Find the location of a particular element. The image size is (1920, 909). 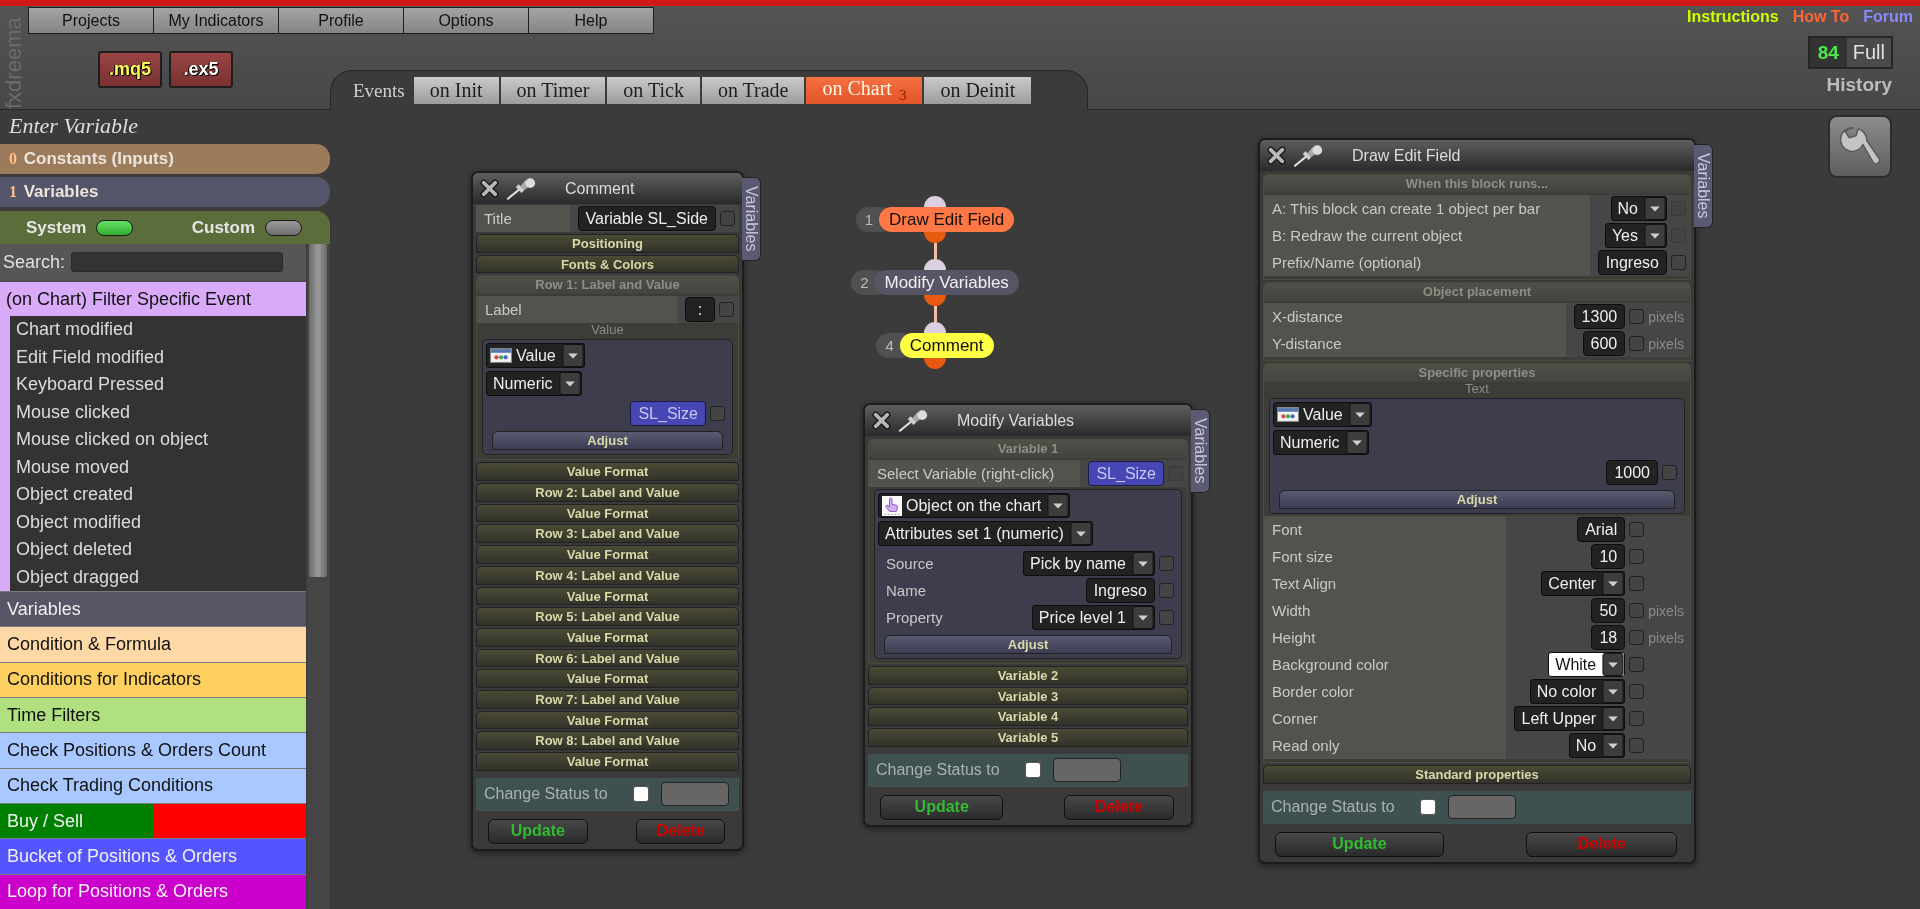

option-dropdown: Center is located at coordinates (1583, 583).